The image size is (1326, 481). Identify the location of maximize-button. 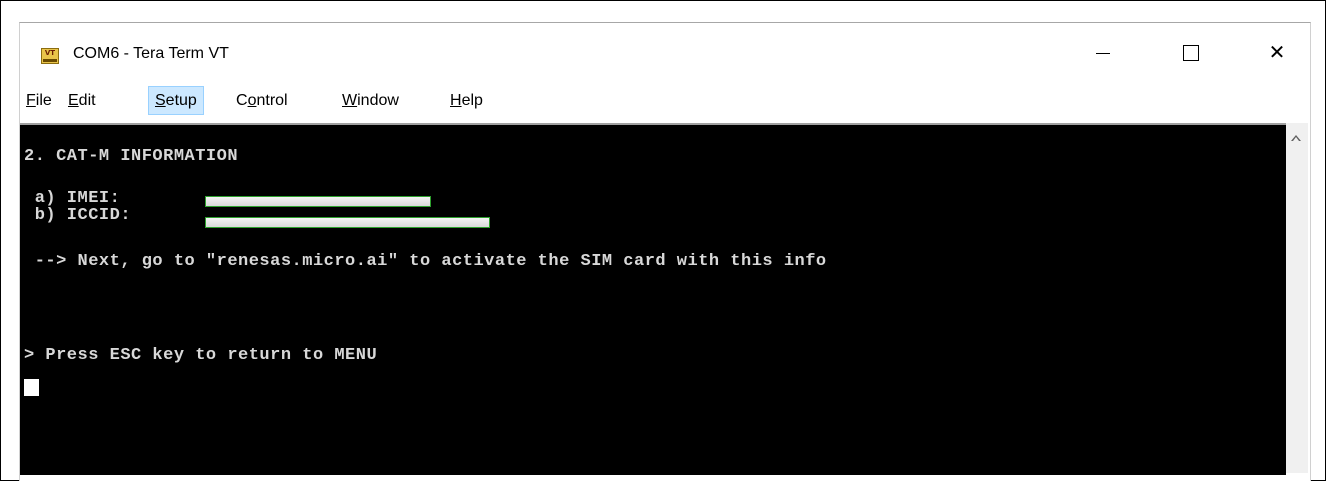
(1191, 52).